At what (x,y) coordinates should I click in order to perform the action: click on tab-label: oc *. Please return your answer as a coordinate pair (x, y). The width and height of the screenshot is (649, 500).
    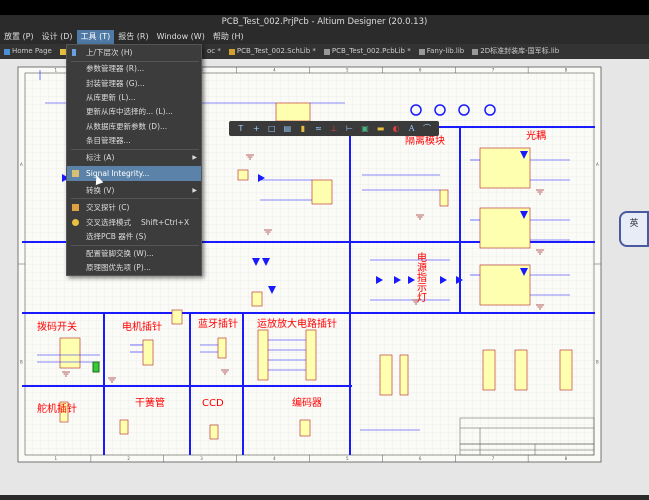
    Looking at the image, I should click on (214, 51).